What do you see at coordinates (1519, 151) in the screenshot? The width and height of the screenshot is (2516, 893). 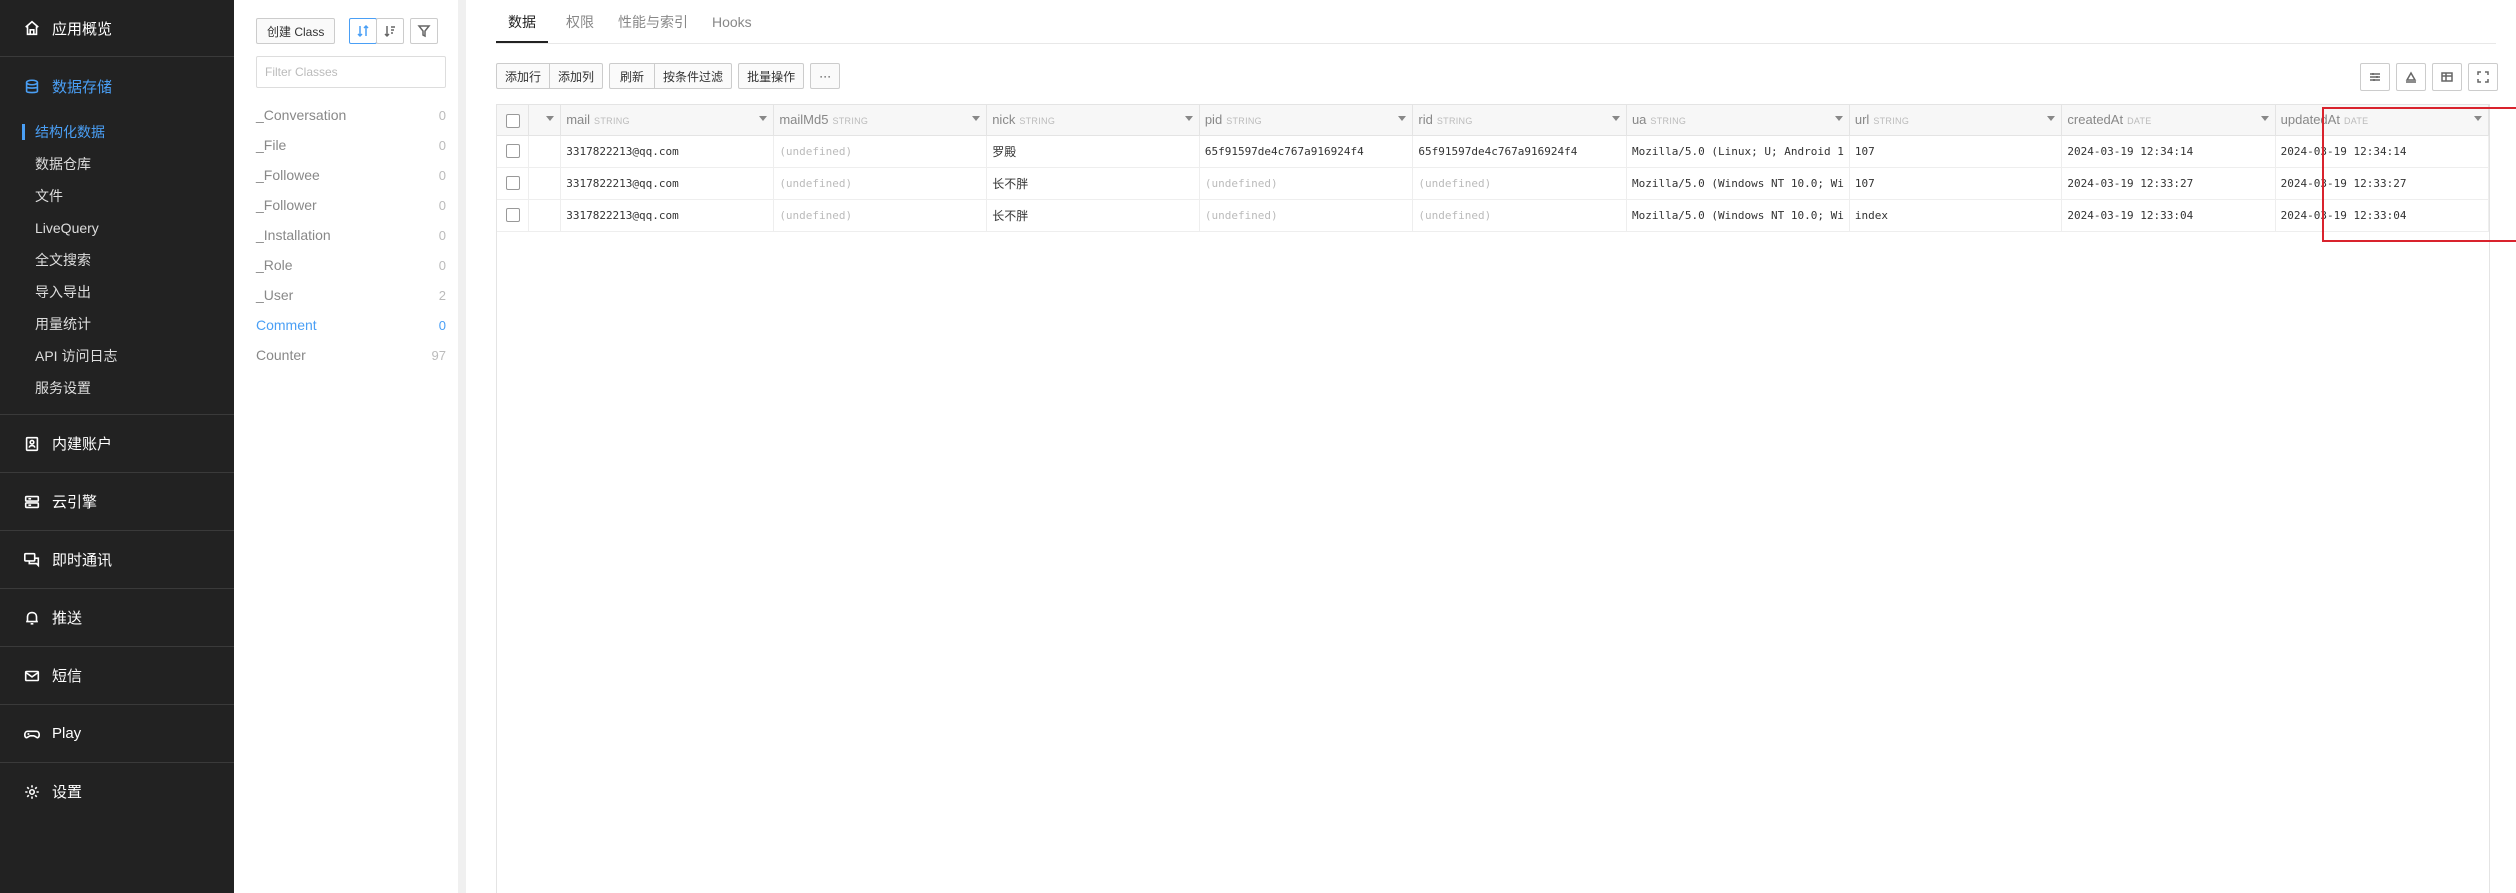 I see `cell-rid: 65f91597de4c767a916924f4` at bounding box center [1519, 151].